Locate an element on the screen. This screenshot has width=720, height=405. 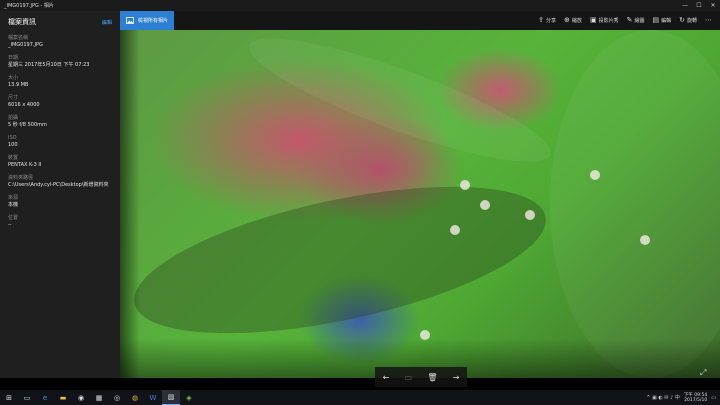
info-icon: ▭ is located at coordinates (409, 377).